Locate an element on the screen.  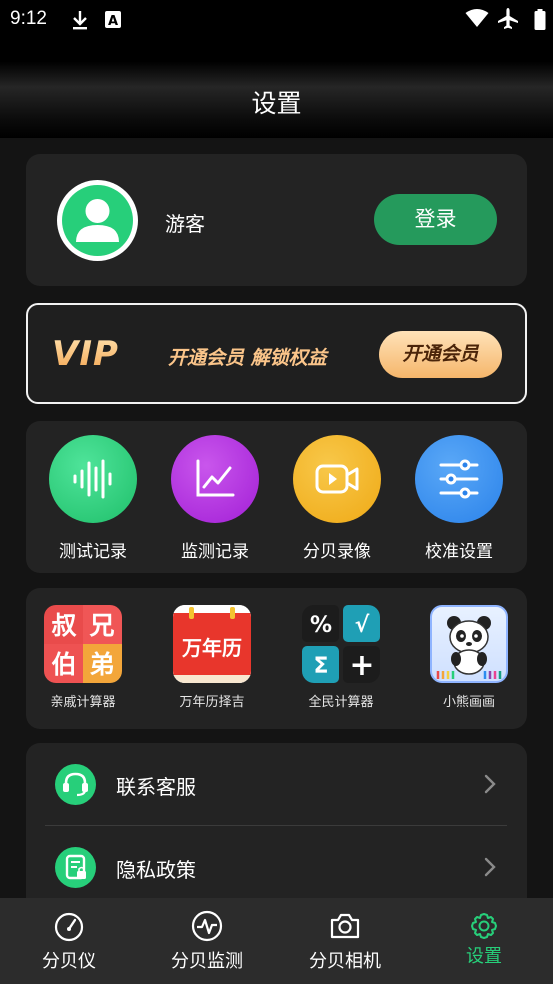
app-label: 小熊画画 is located at coordinates (468, 702).